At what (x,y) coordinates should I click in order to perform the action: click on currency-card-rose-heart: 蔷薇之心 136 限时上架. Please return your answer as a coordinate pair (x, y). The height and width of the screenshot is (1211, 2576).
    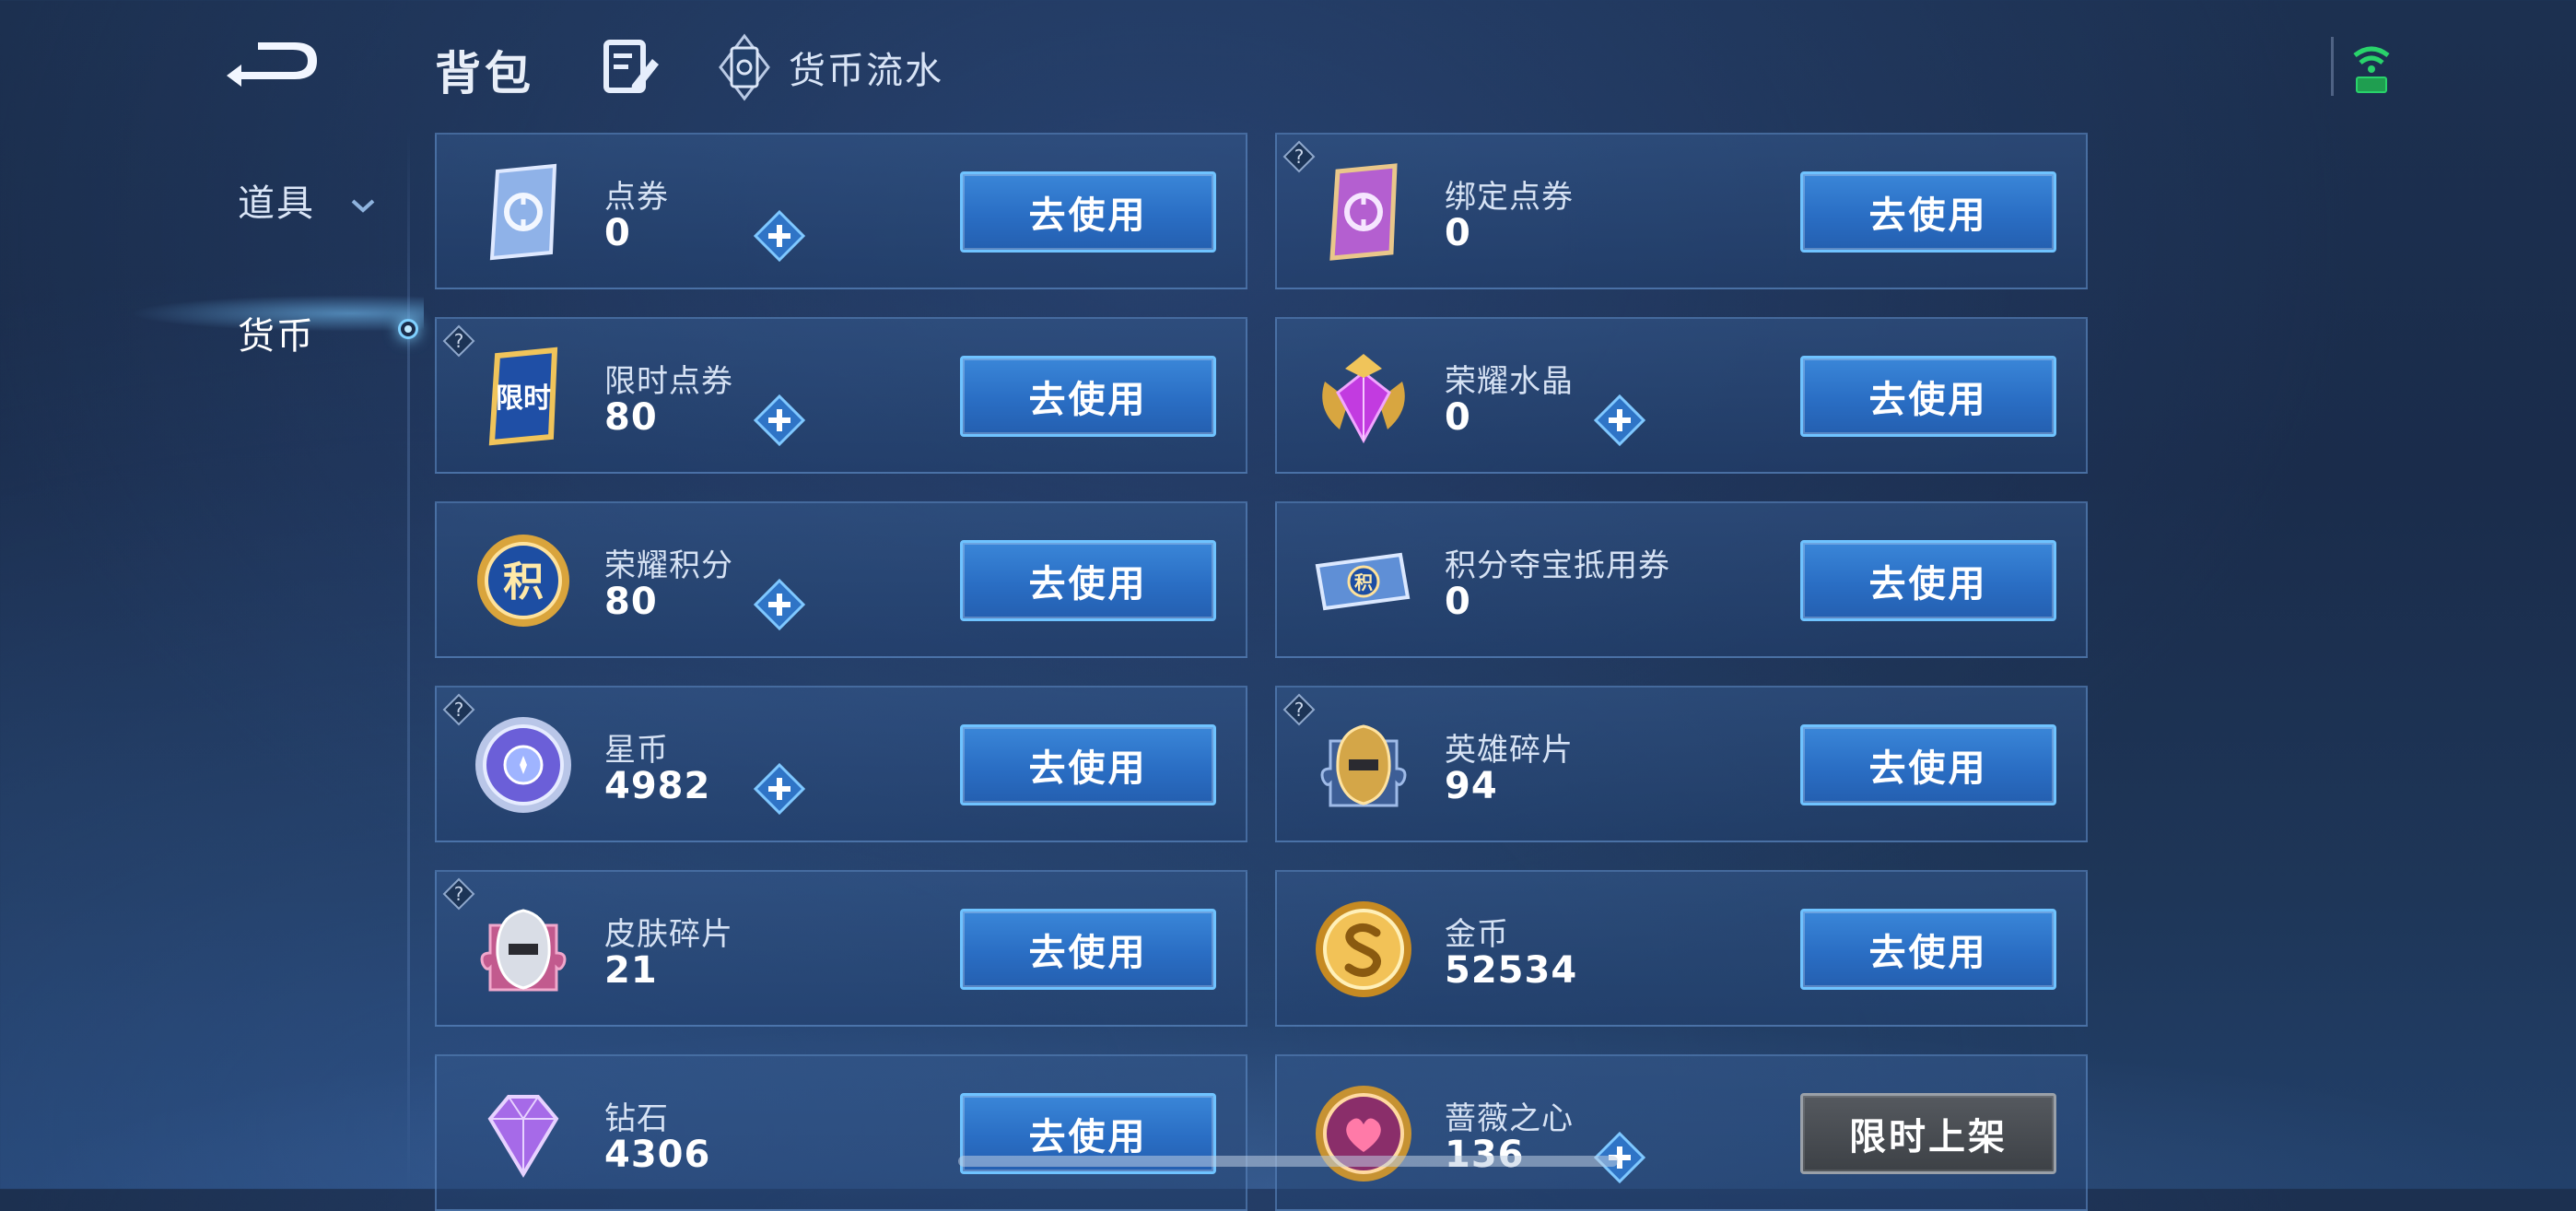
    Looking at the image, I should click on (1681, 1132).